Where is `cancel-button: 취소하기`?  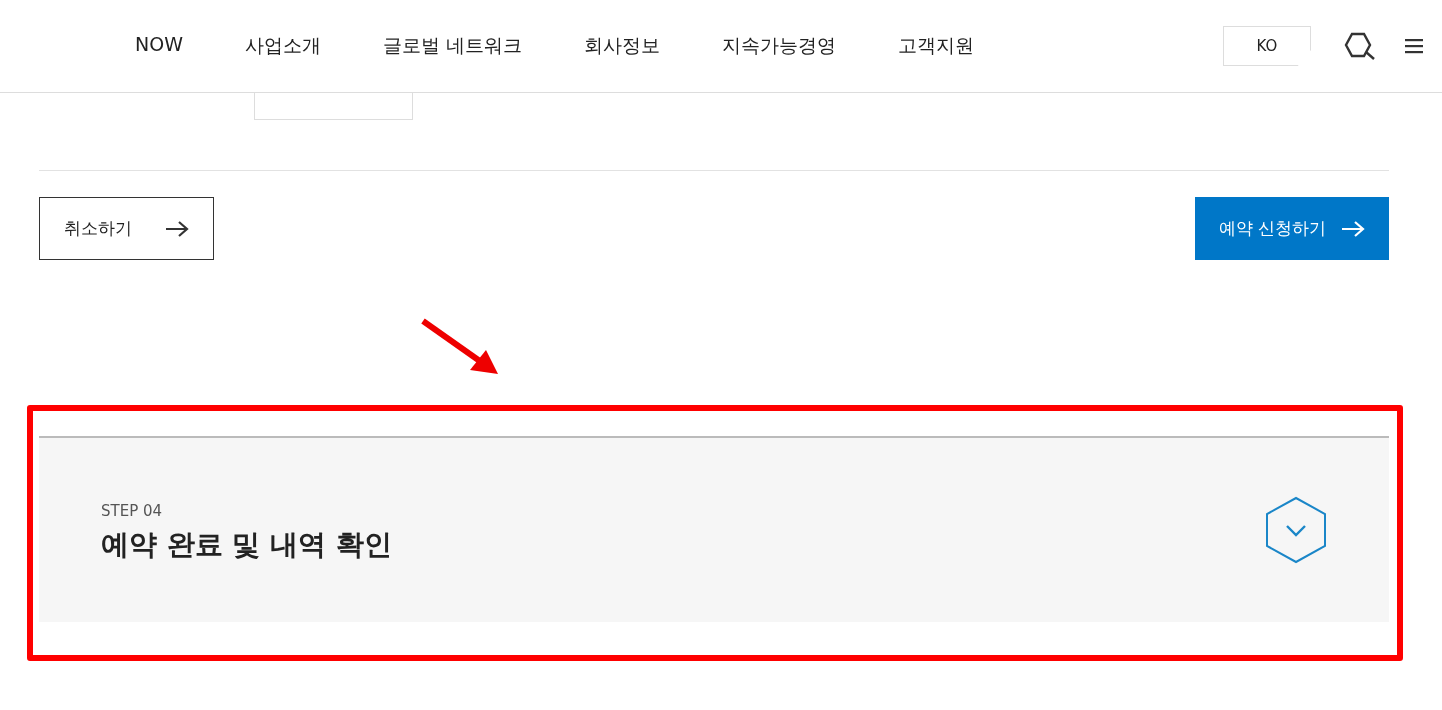 cancel-button: 취소하기 is located at coordinates (126, 228).